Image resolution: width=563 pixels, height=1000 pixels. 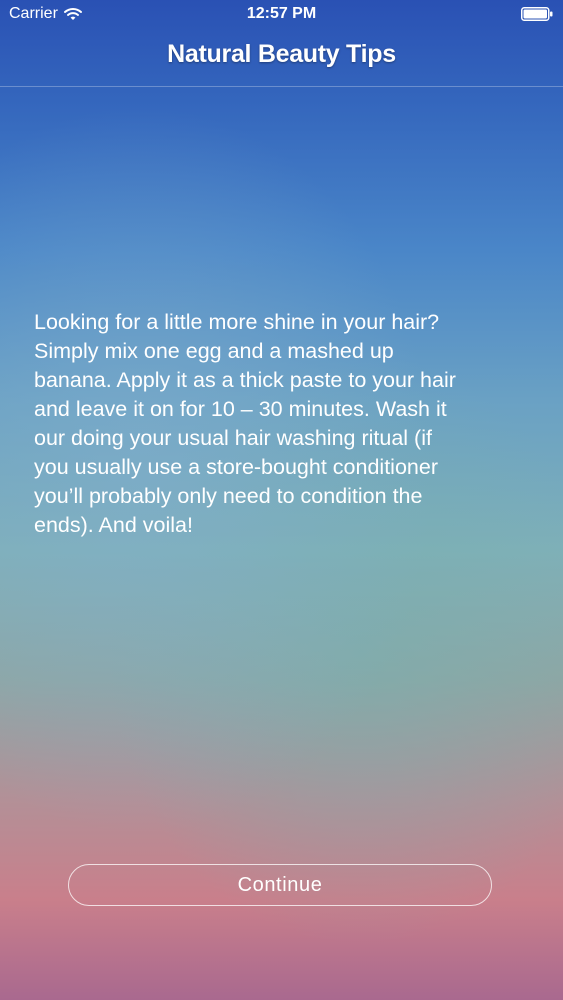 I want to click on continue-button: Continue, so click(x=280, y=885).